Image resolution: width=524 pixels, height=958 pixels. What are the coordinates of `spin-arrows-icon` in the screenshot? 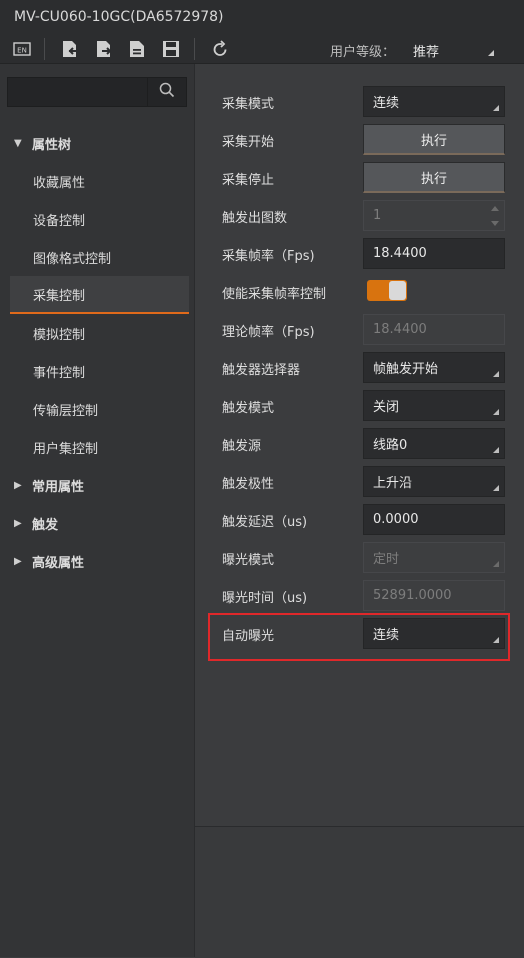 It's located at (495, 216).